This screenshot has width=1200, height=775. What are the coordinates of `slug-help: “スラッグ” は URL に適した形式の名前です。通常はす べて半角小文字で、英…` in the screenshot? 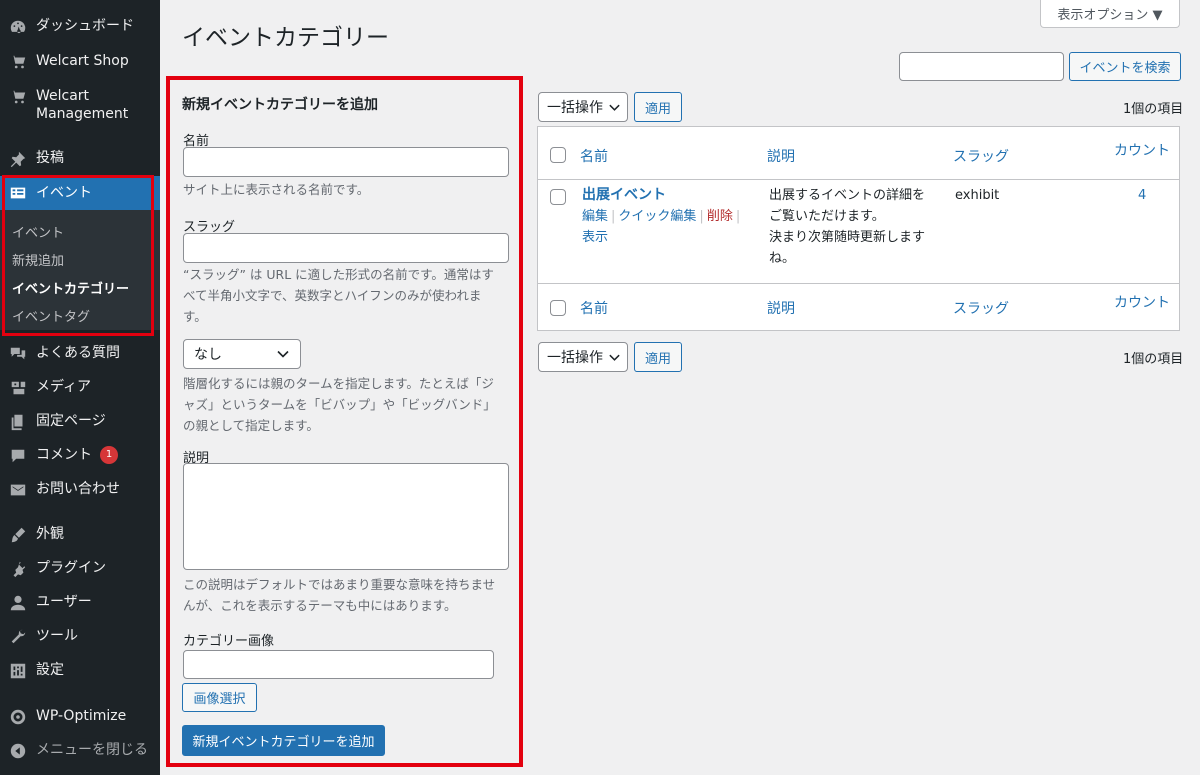 It's located at (348, 295).